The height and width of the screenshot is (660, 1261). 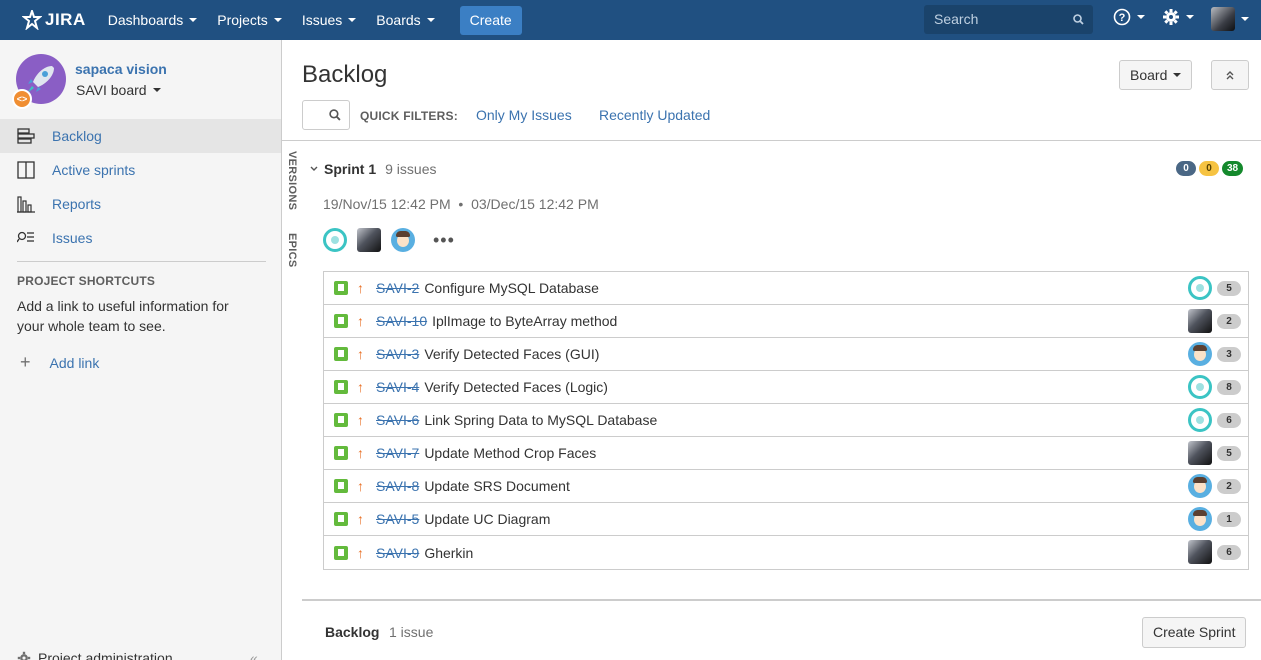 I want to click on issue-key: SAVI-3, so click(x=397, y=354).